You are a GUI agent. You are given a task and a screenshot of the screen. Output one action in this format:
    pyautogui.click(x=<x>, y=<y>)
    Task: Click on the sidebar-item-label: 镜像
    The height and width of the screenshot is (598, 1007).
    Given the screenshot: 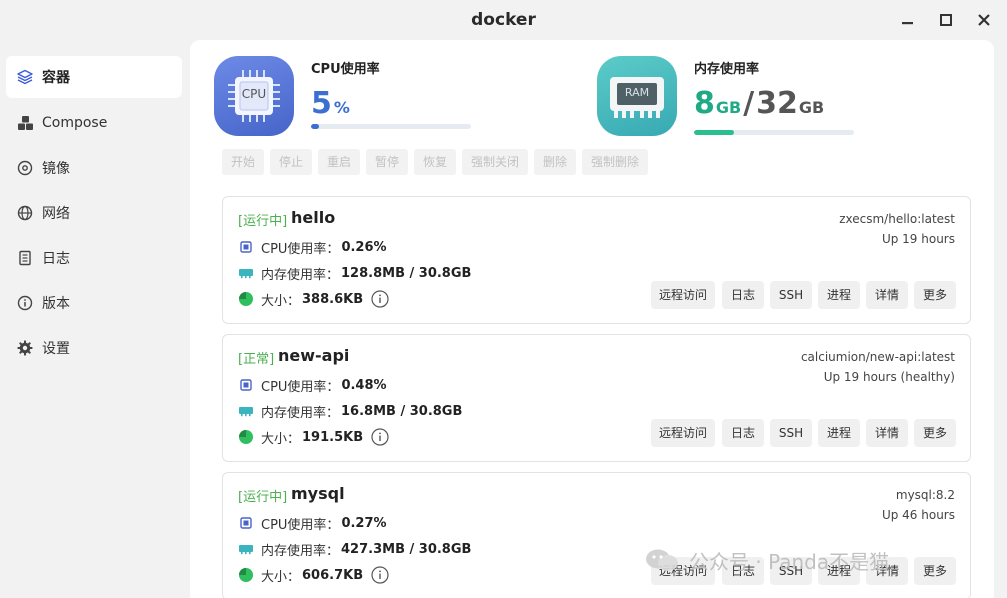 What is the action you would take?
    pyautogui.click(x=56, y=169)
    